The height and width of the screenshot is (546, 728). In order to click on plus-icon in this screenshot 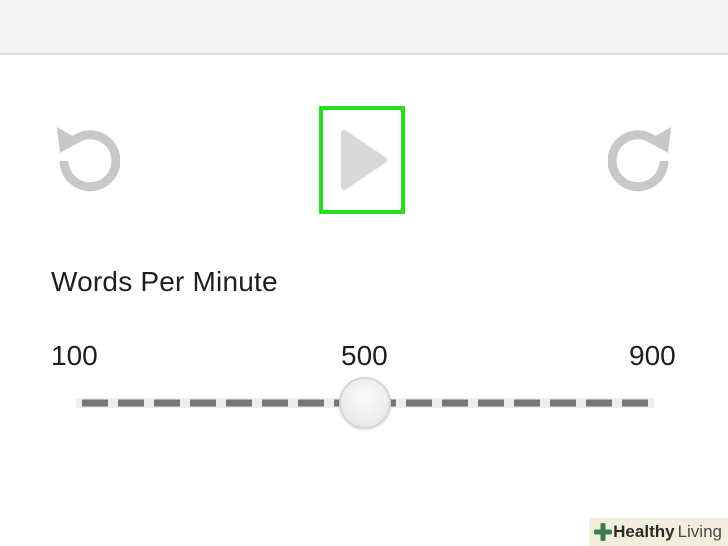, I will do `click(603, 532)`.